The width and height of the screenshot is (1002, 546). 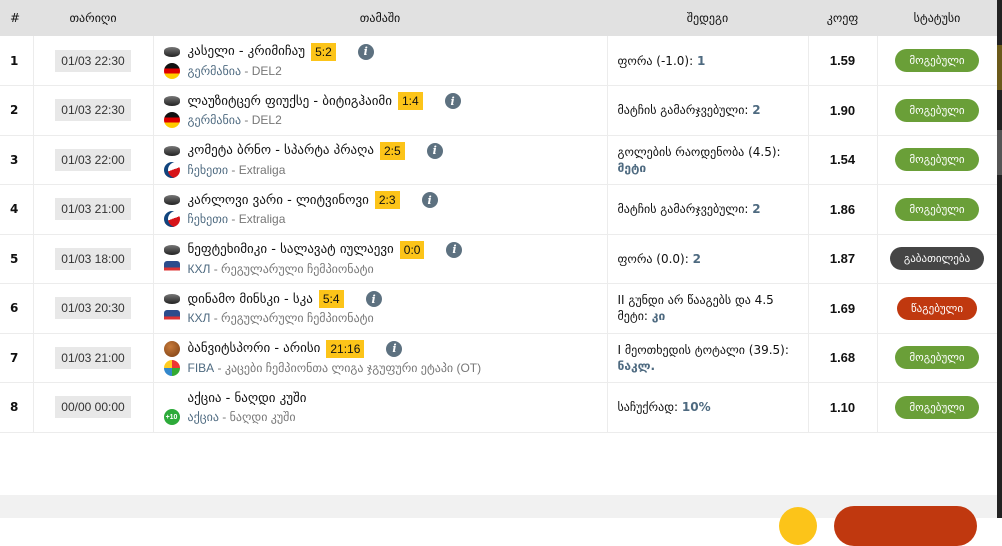 I want to click on country-link: აქცია, so click(x=203, y=417).